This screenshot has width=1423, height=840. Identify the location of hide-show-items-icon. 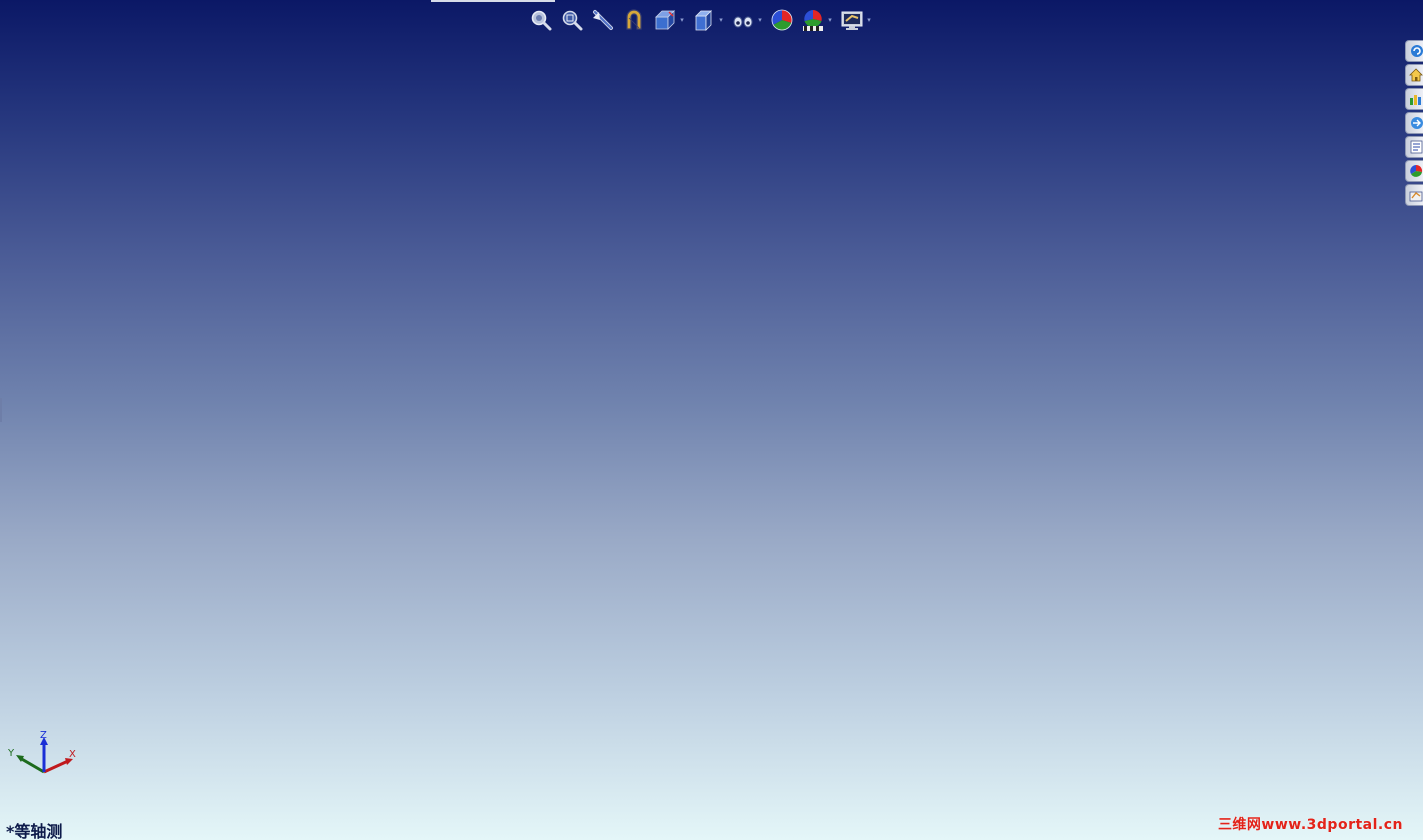
(743, 20).